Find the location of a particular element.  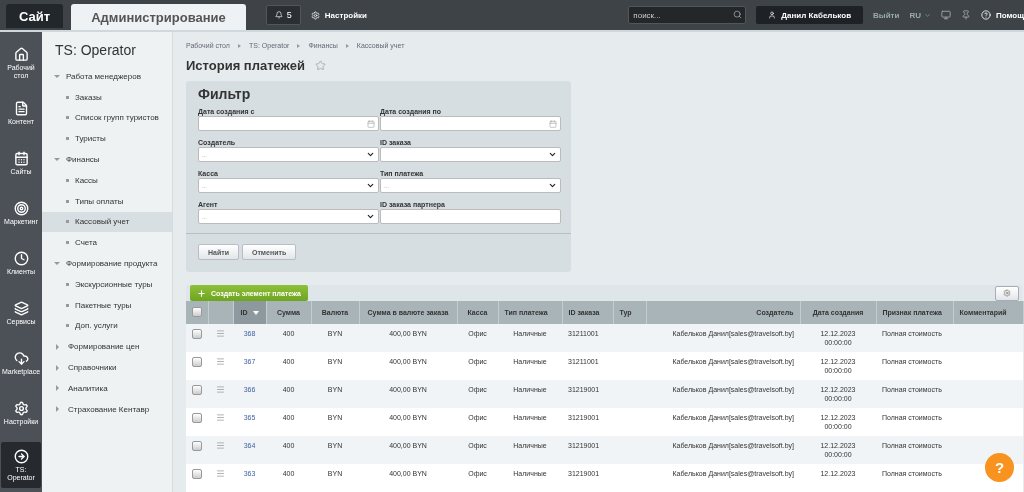

star-icon is located at coordinates (320, 65).